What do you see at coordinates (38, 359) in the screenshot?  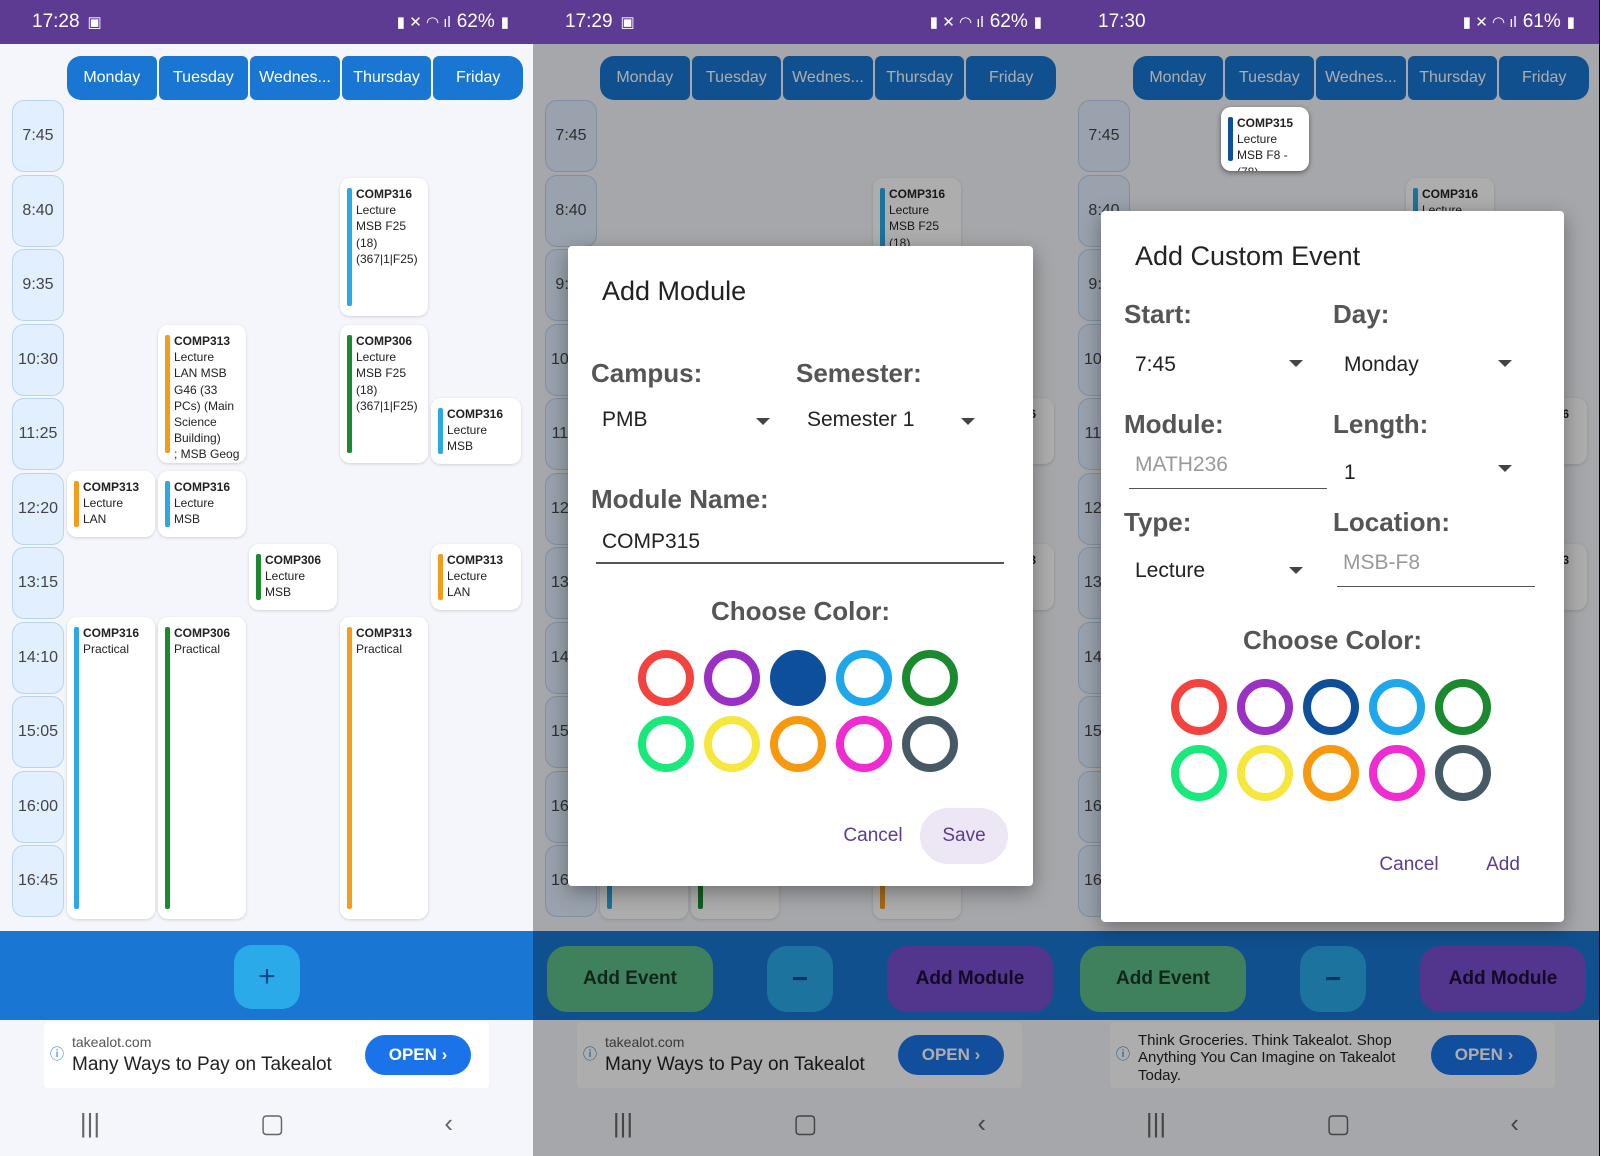 I see `time-slot: 10:30` at bounding box center [38, 359].